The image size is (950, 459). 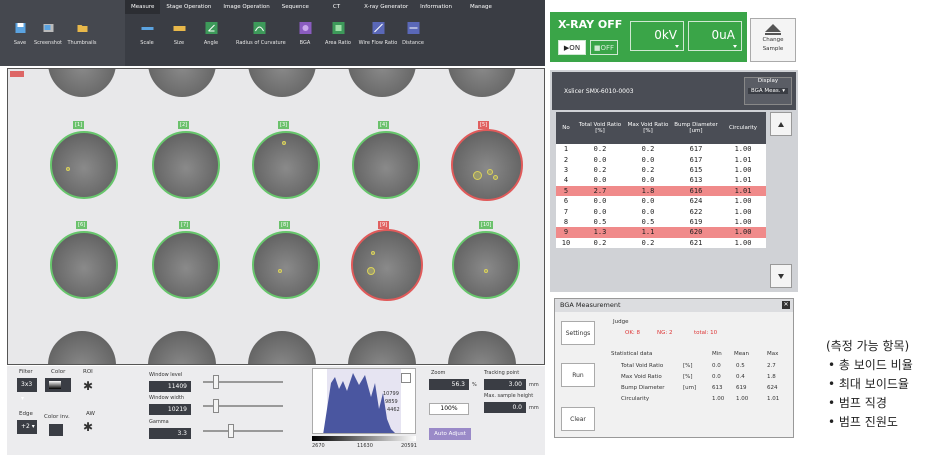 I want to click on gamma-slider, so click(x=243, y=431).